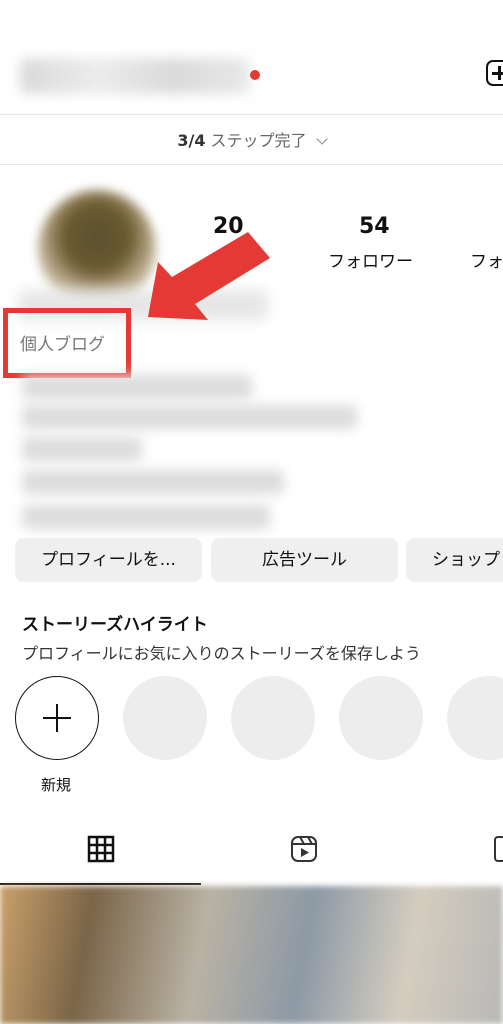  What do you see at coordinates (486, 259) in the screenshot?
I see `following-label: フォロー中` at bounding box center [486, 259].